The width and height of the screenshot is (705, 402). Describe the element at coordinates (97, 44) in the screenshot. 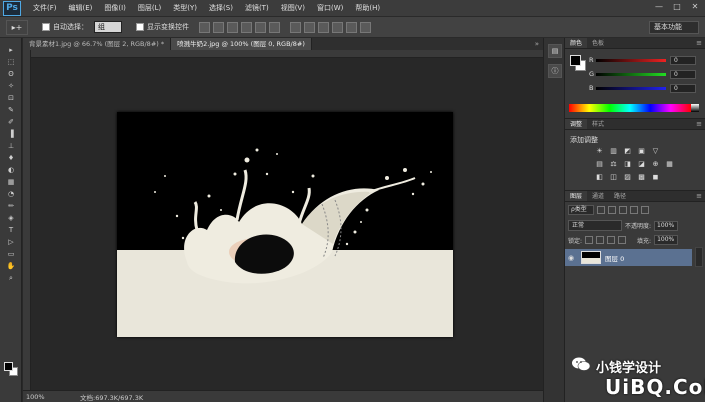

I see `tab-background-material: 背景素材1.jpg @ 66.7% (图层 2, RGB/8#) *` at that location.